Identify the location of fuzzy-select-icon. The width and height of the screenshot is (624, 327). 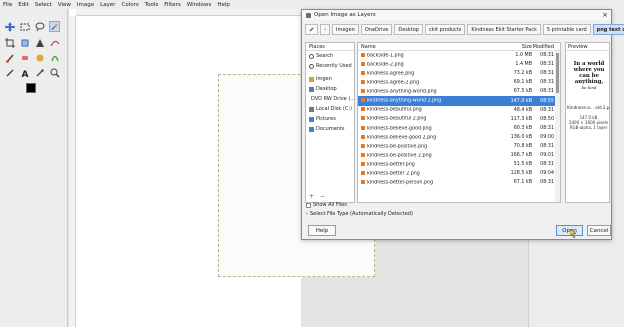
(54, 26).